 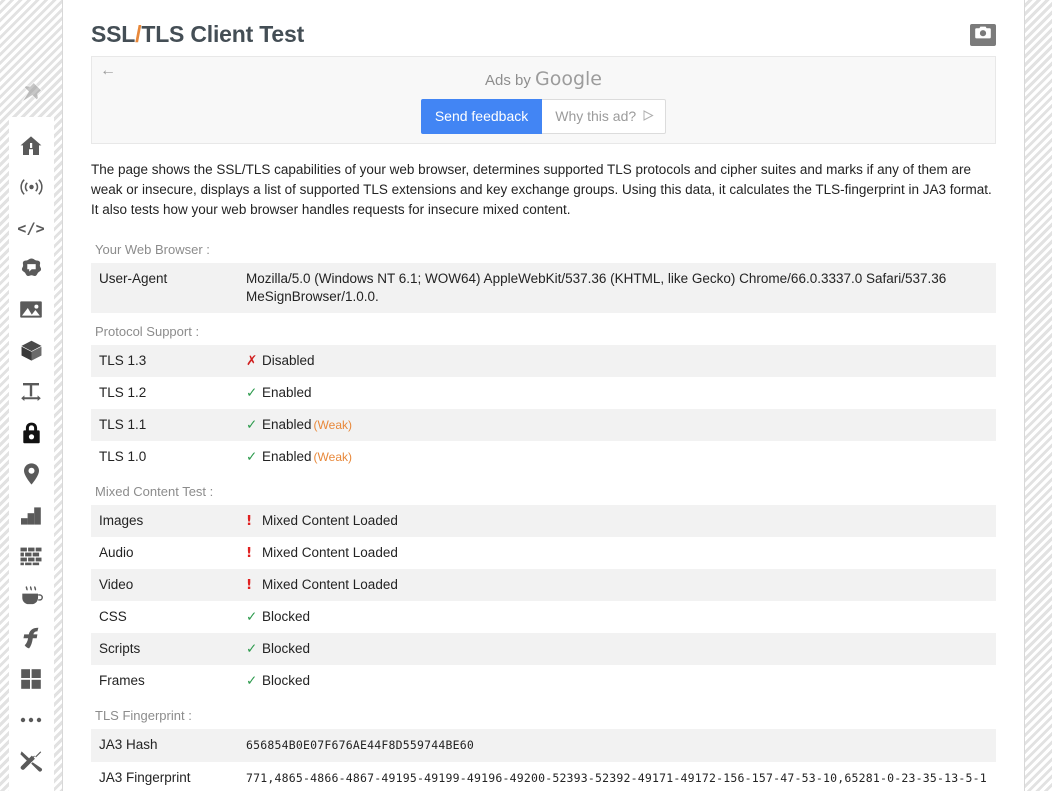 I want to click on row-key: CSS, so click(x=113, y=616).